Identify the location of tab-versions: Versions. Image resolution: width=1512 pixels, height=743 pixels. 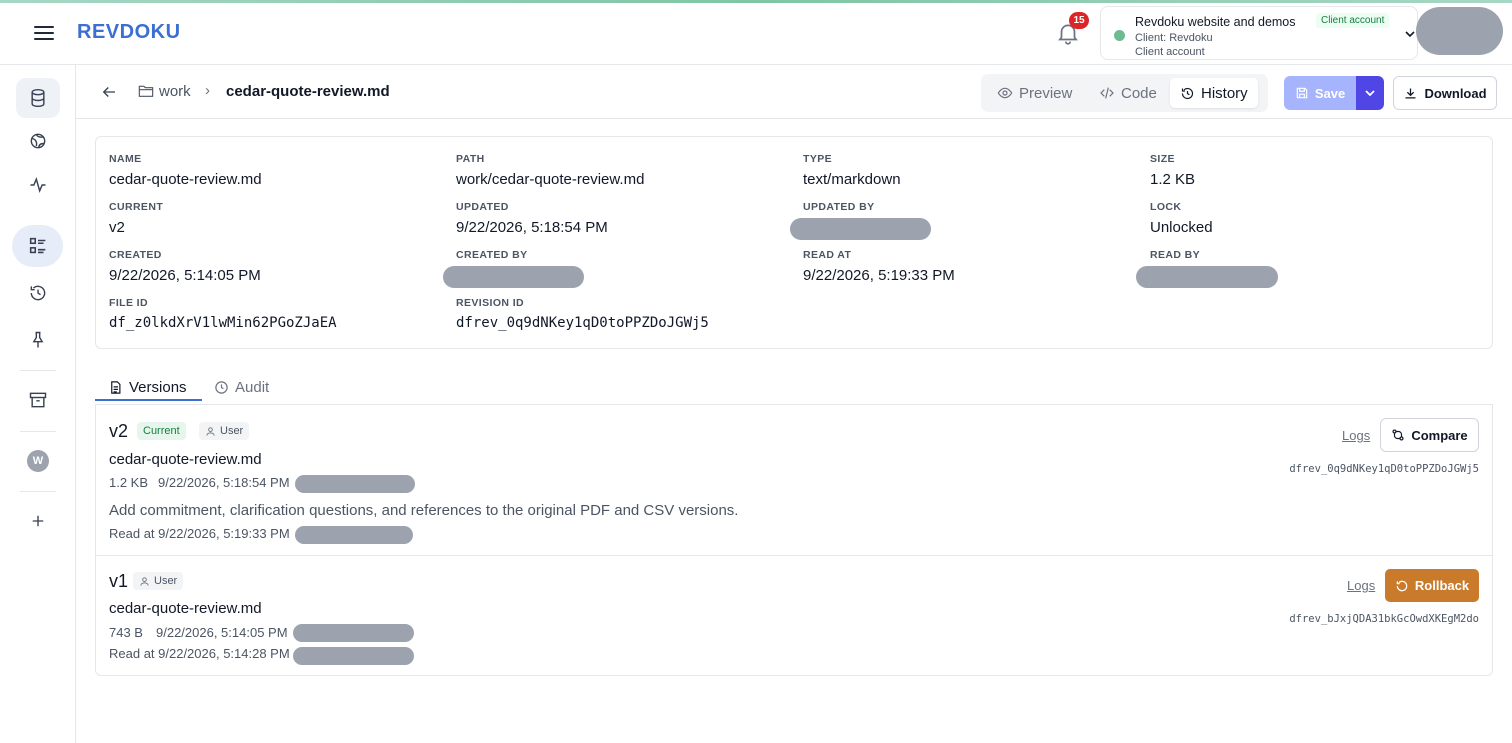
(147, 387).